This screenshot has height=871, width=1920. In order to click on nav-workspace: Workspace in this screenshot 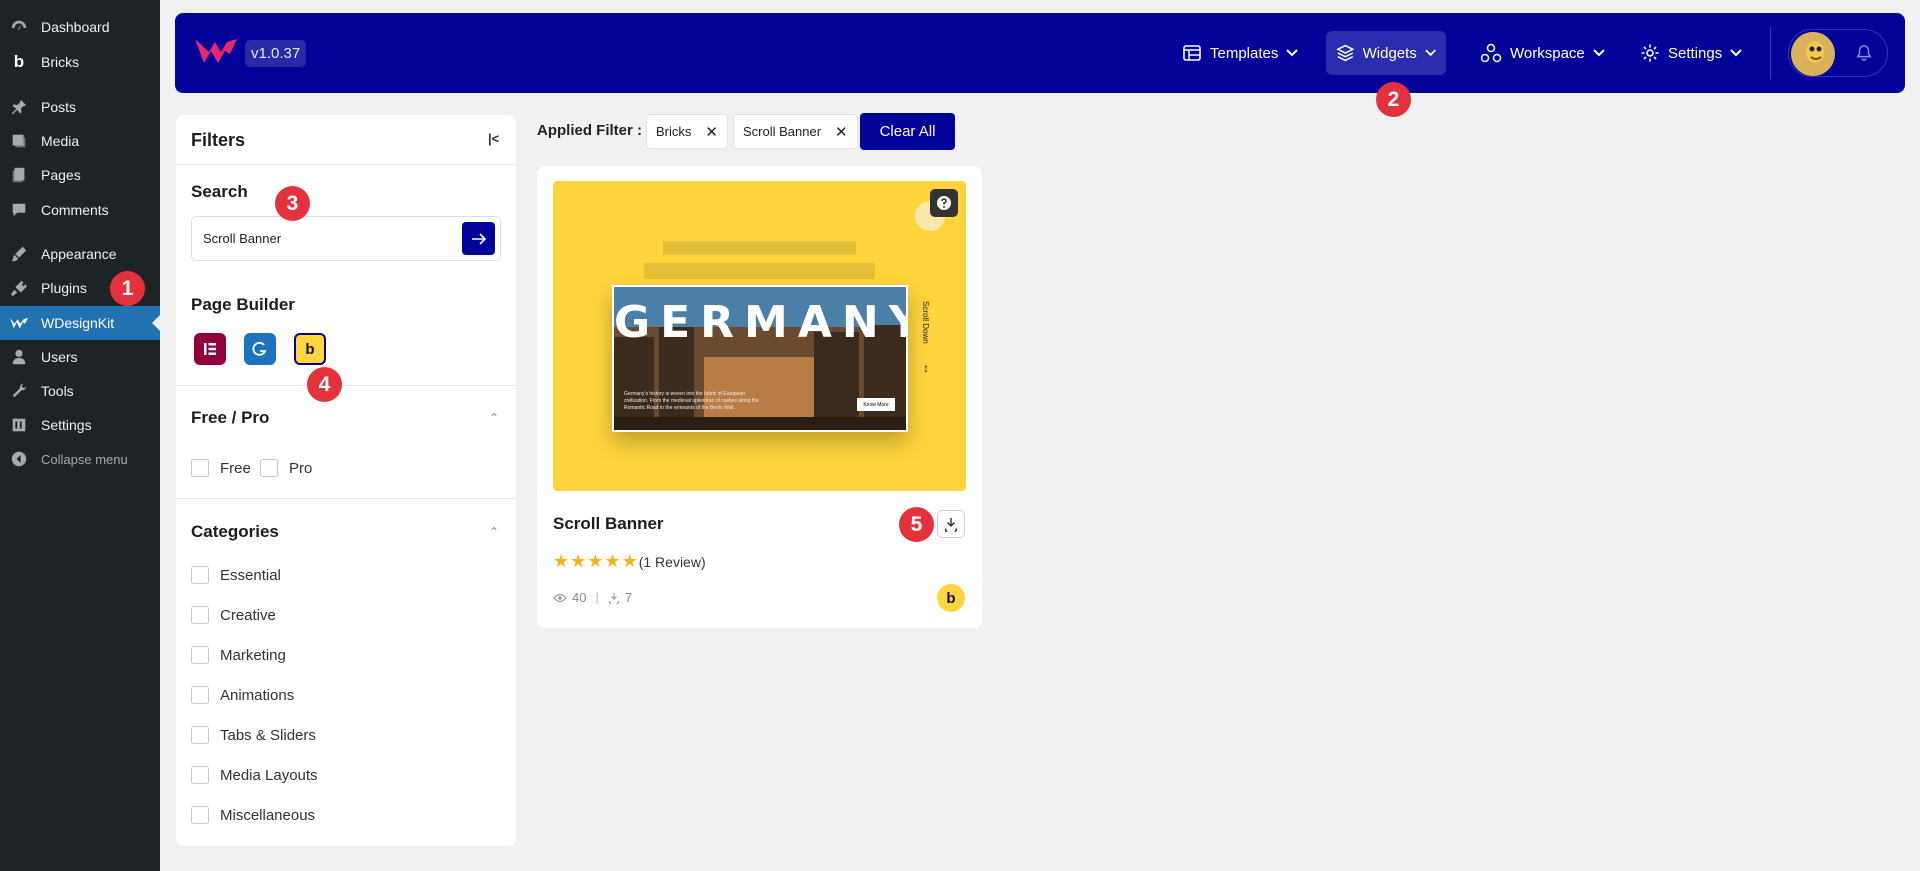, I will do `click(1542, 53)`.